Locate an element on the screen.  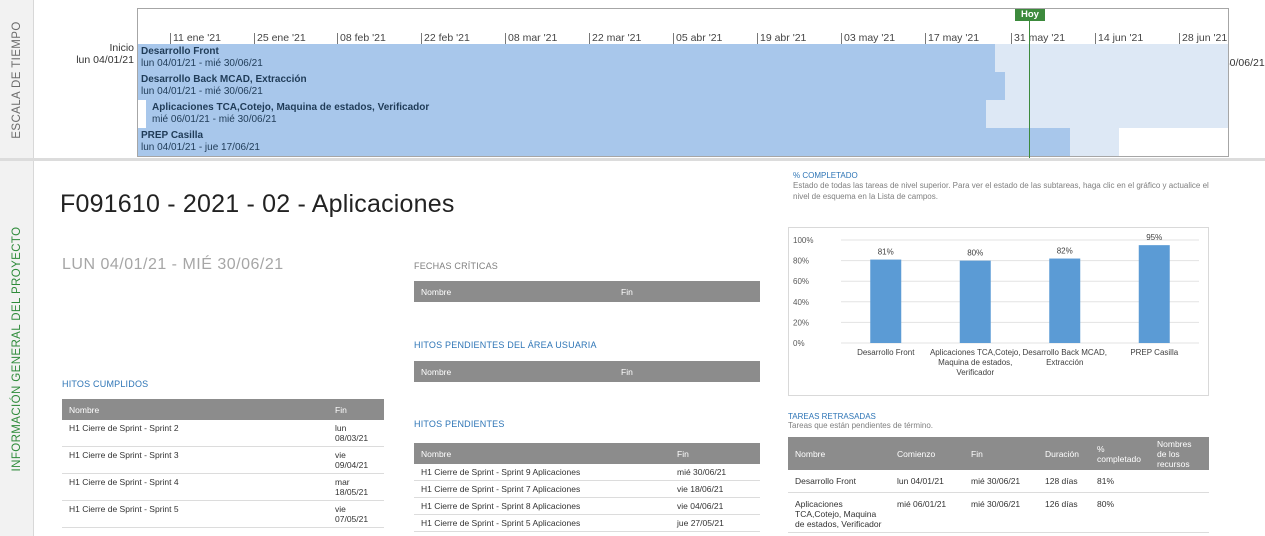
chart-y-tick-label: 80% is located at coordinates (801, 261).